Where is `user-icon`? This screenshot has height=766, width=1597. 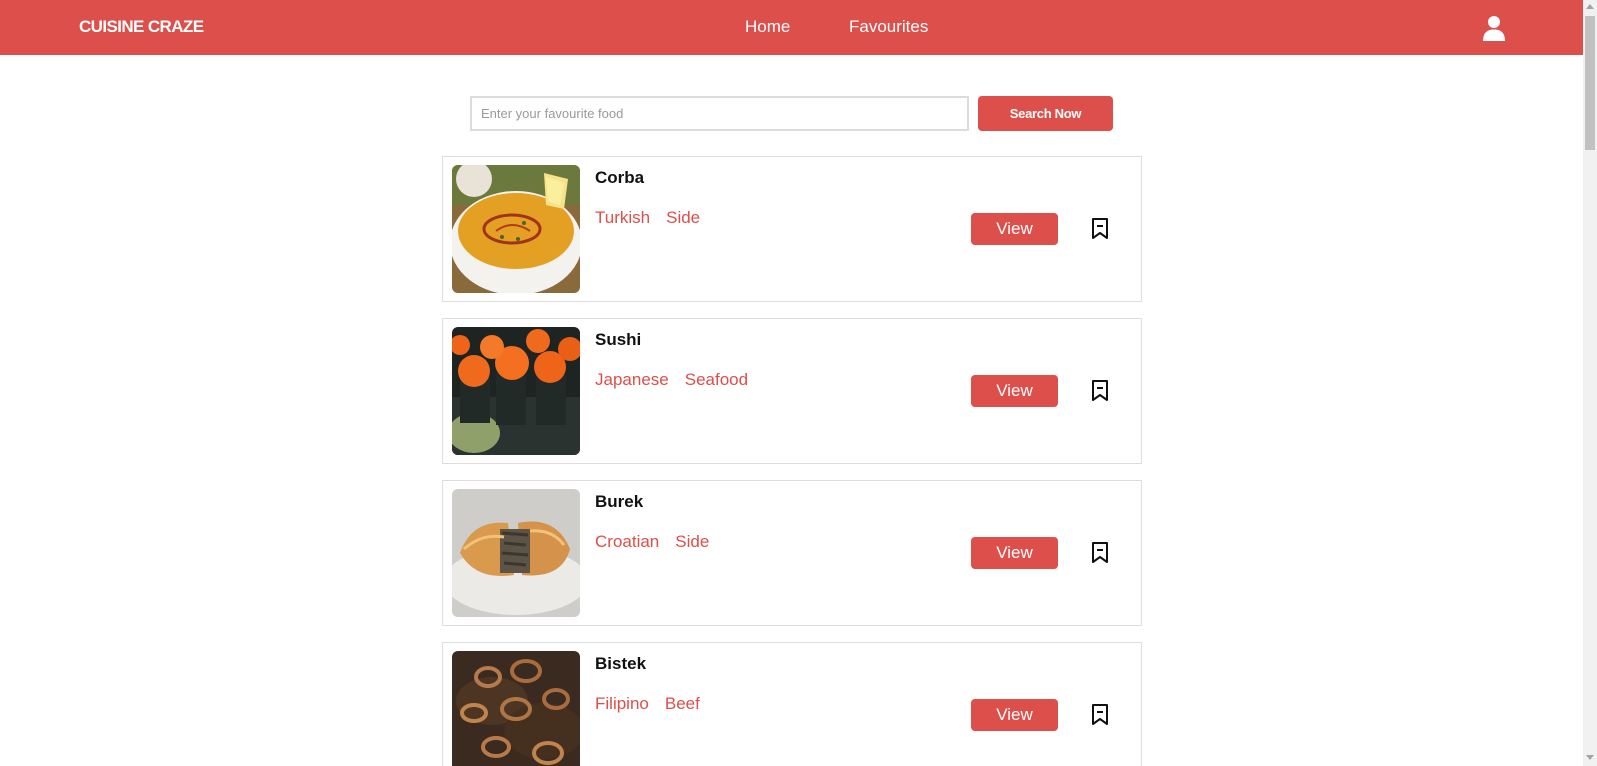 user-icon is located at coordinates (1494, 28).